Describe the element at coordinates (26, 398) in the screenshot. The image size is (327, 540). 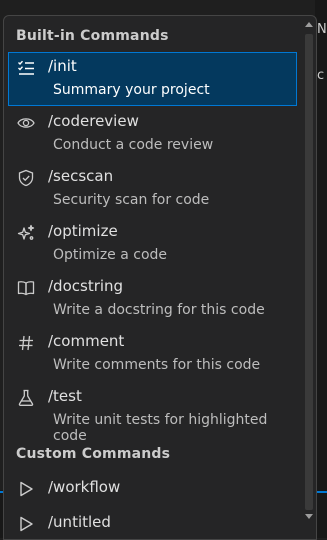
I see `beaker-icon` at that location.